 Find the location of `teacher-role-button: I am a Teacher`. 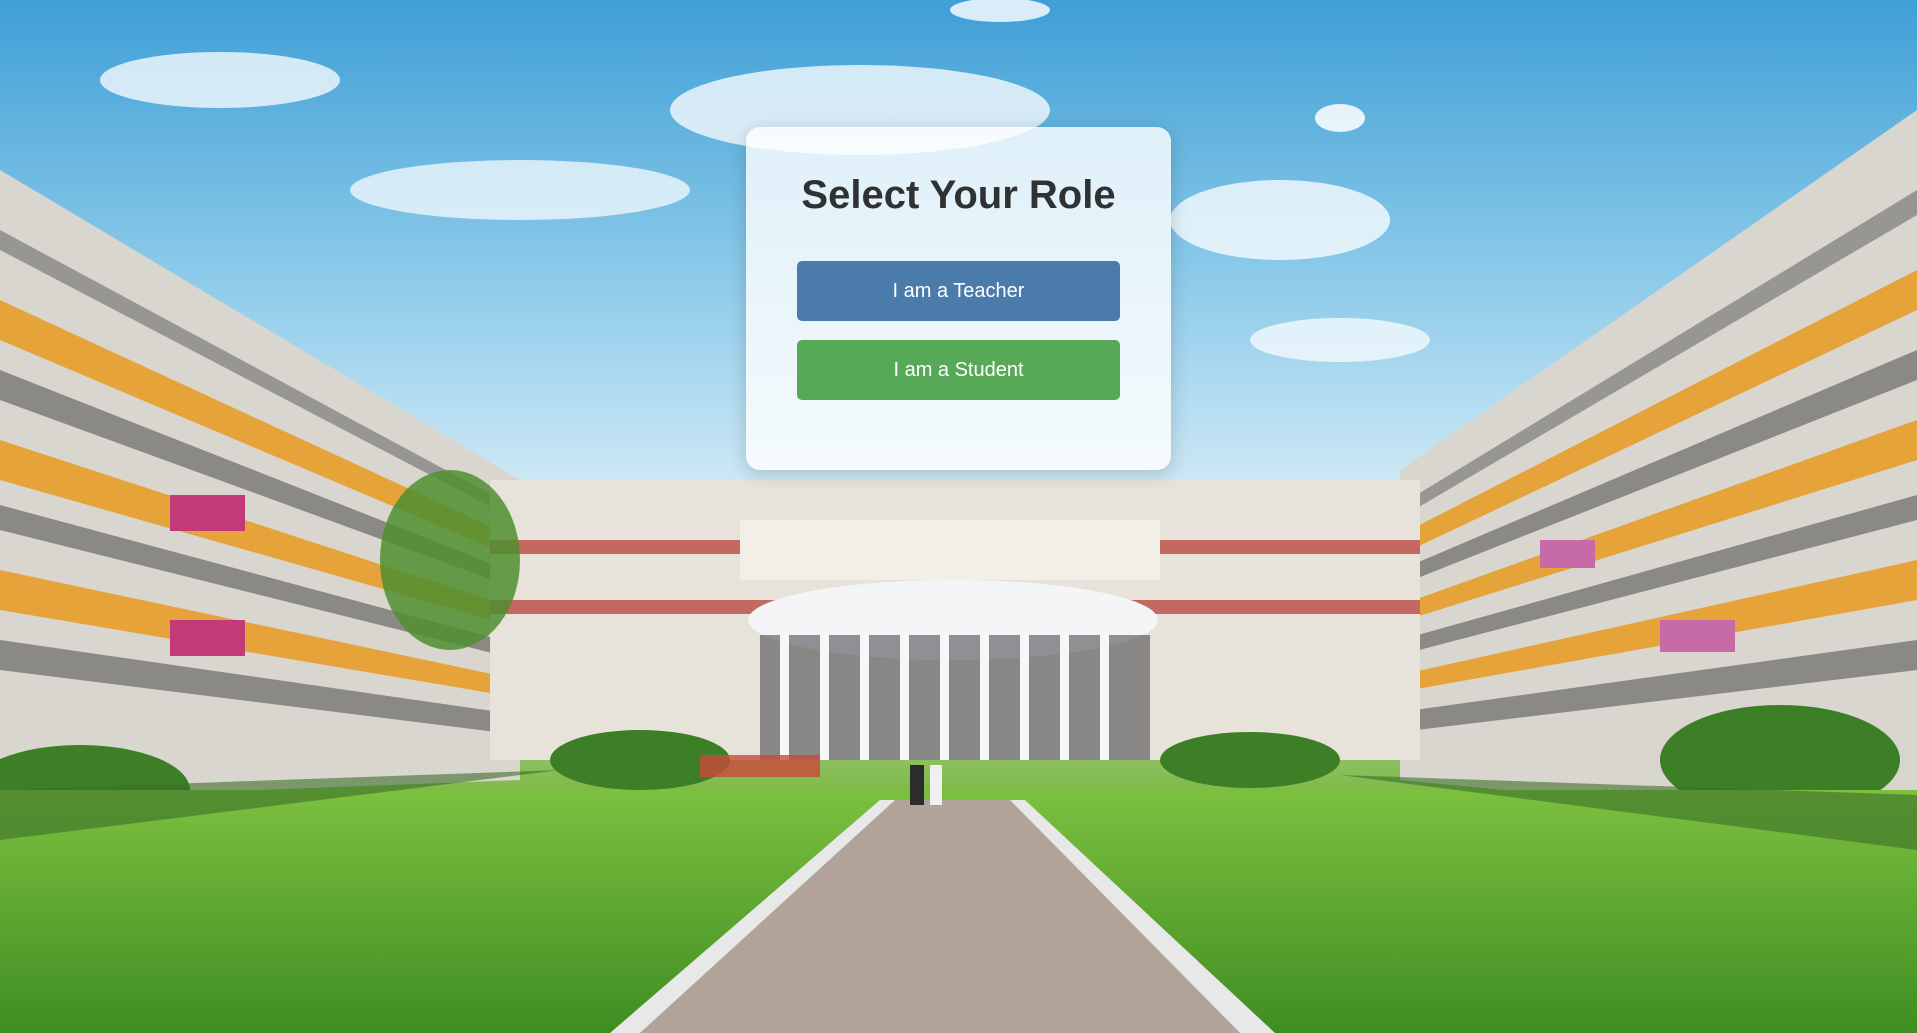

teacher-role-button: I am a Teacher is located at coordinates (958, 291).